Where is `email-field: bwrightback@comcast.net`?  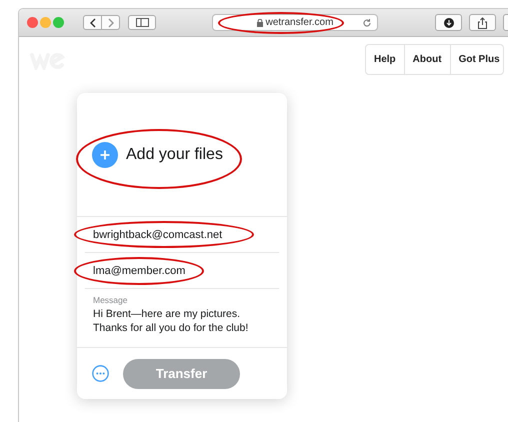 email-field: bwrightback@comcast.net is located at coordinates (182, 234).